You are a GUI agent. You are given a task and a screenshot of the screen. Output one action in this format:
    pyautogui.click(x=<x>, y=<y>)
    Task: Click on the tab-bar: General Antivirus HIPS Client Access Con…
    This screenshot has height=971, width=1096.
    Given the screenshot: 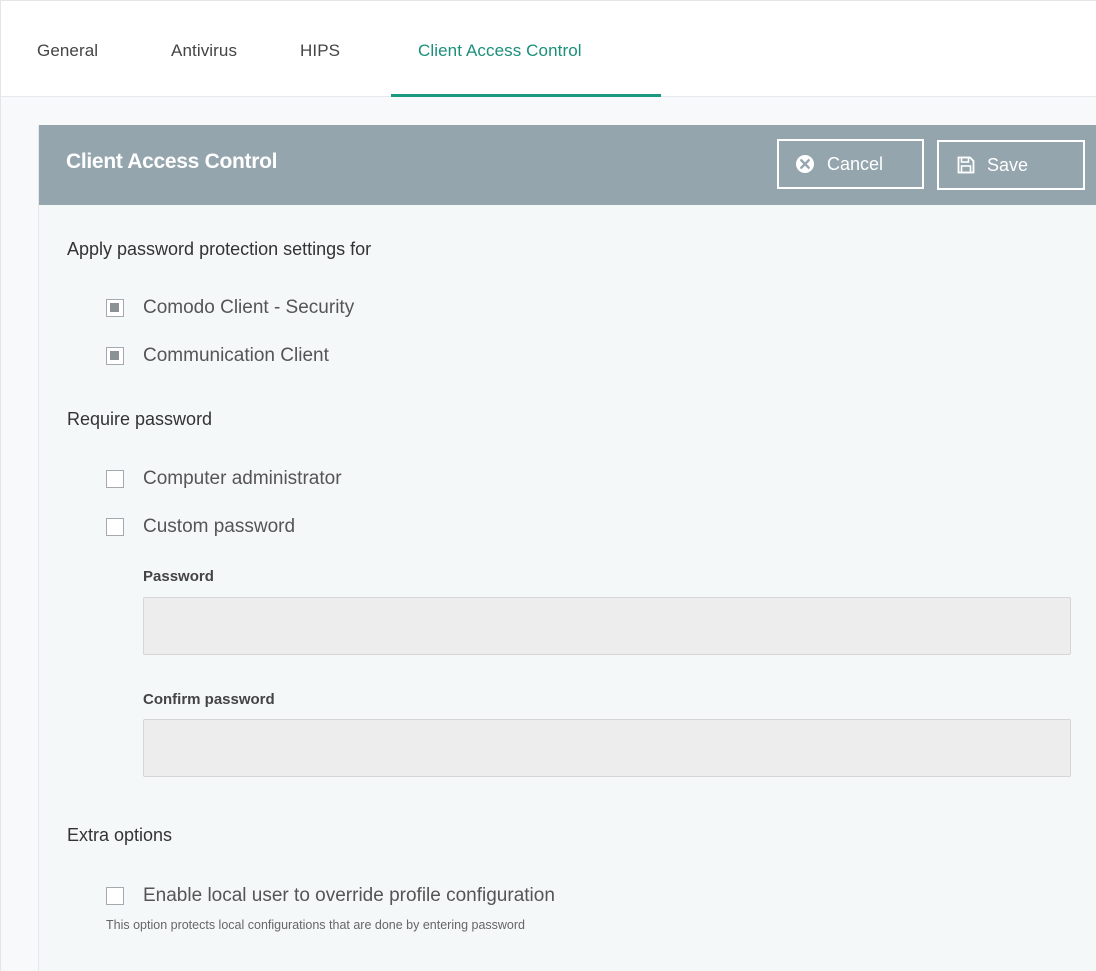 What is the action you would take?
    pyautogui.click(x=548, y=49)
    